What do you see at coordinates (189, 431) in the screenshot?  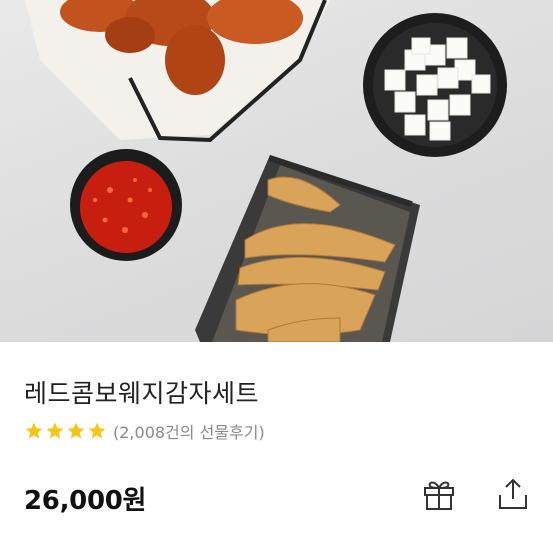 I see `review-count-link: (2,008건의 선물후기)` at bounding box center [189, 431].